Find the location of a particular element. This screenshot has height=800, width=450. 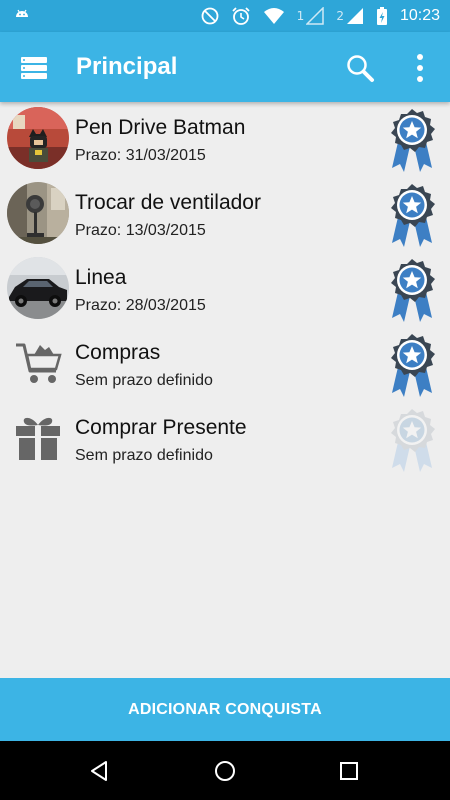

search-button is located at coordinates (360, 68).